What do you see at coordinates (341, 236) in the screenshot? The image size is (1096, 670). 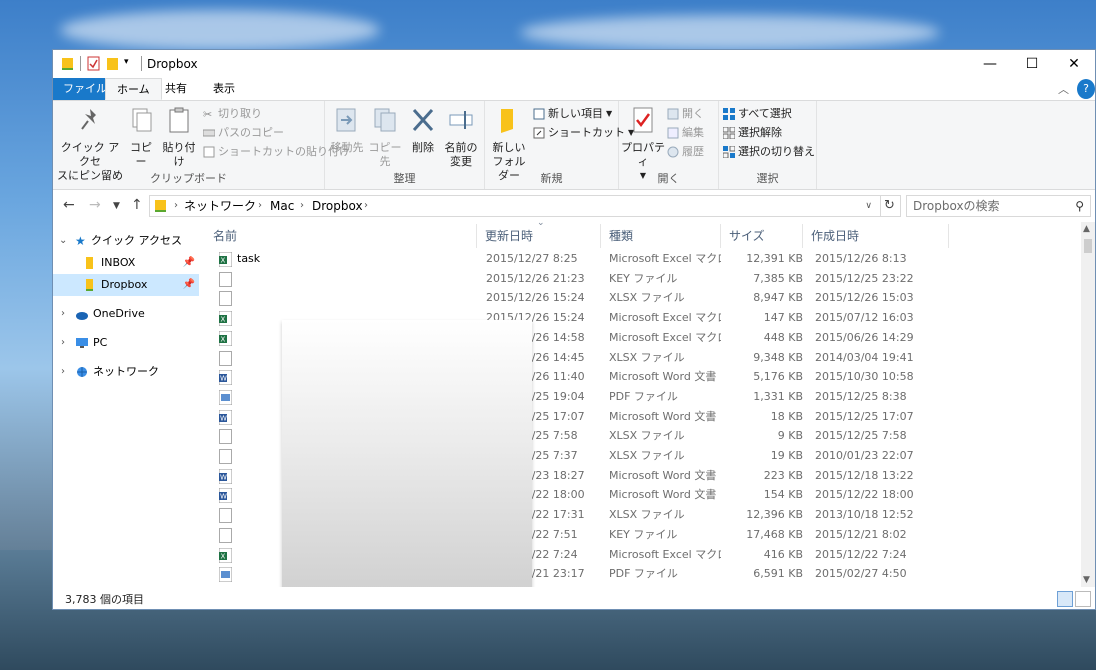 I see `column-header-name: 名前` at bounding box center [341, 236].